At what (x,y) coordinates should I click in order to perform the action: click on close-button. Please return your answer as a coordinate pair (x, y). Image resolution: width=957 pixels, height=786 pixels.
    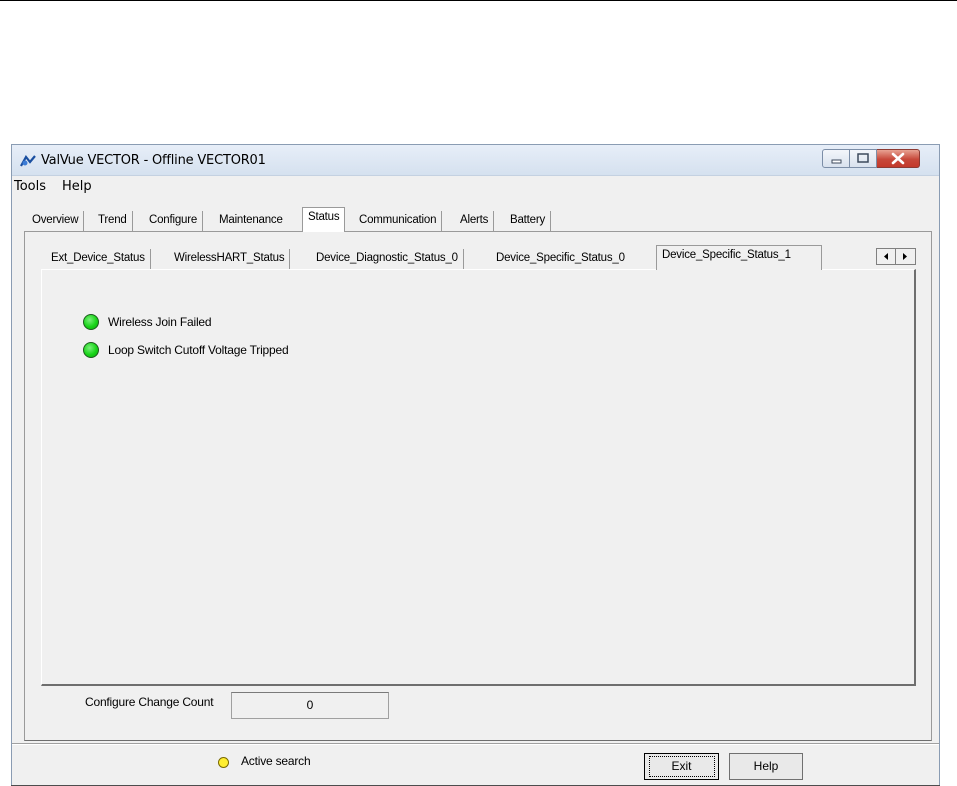
    Looking at the image, I should click on (898, 158).